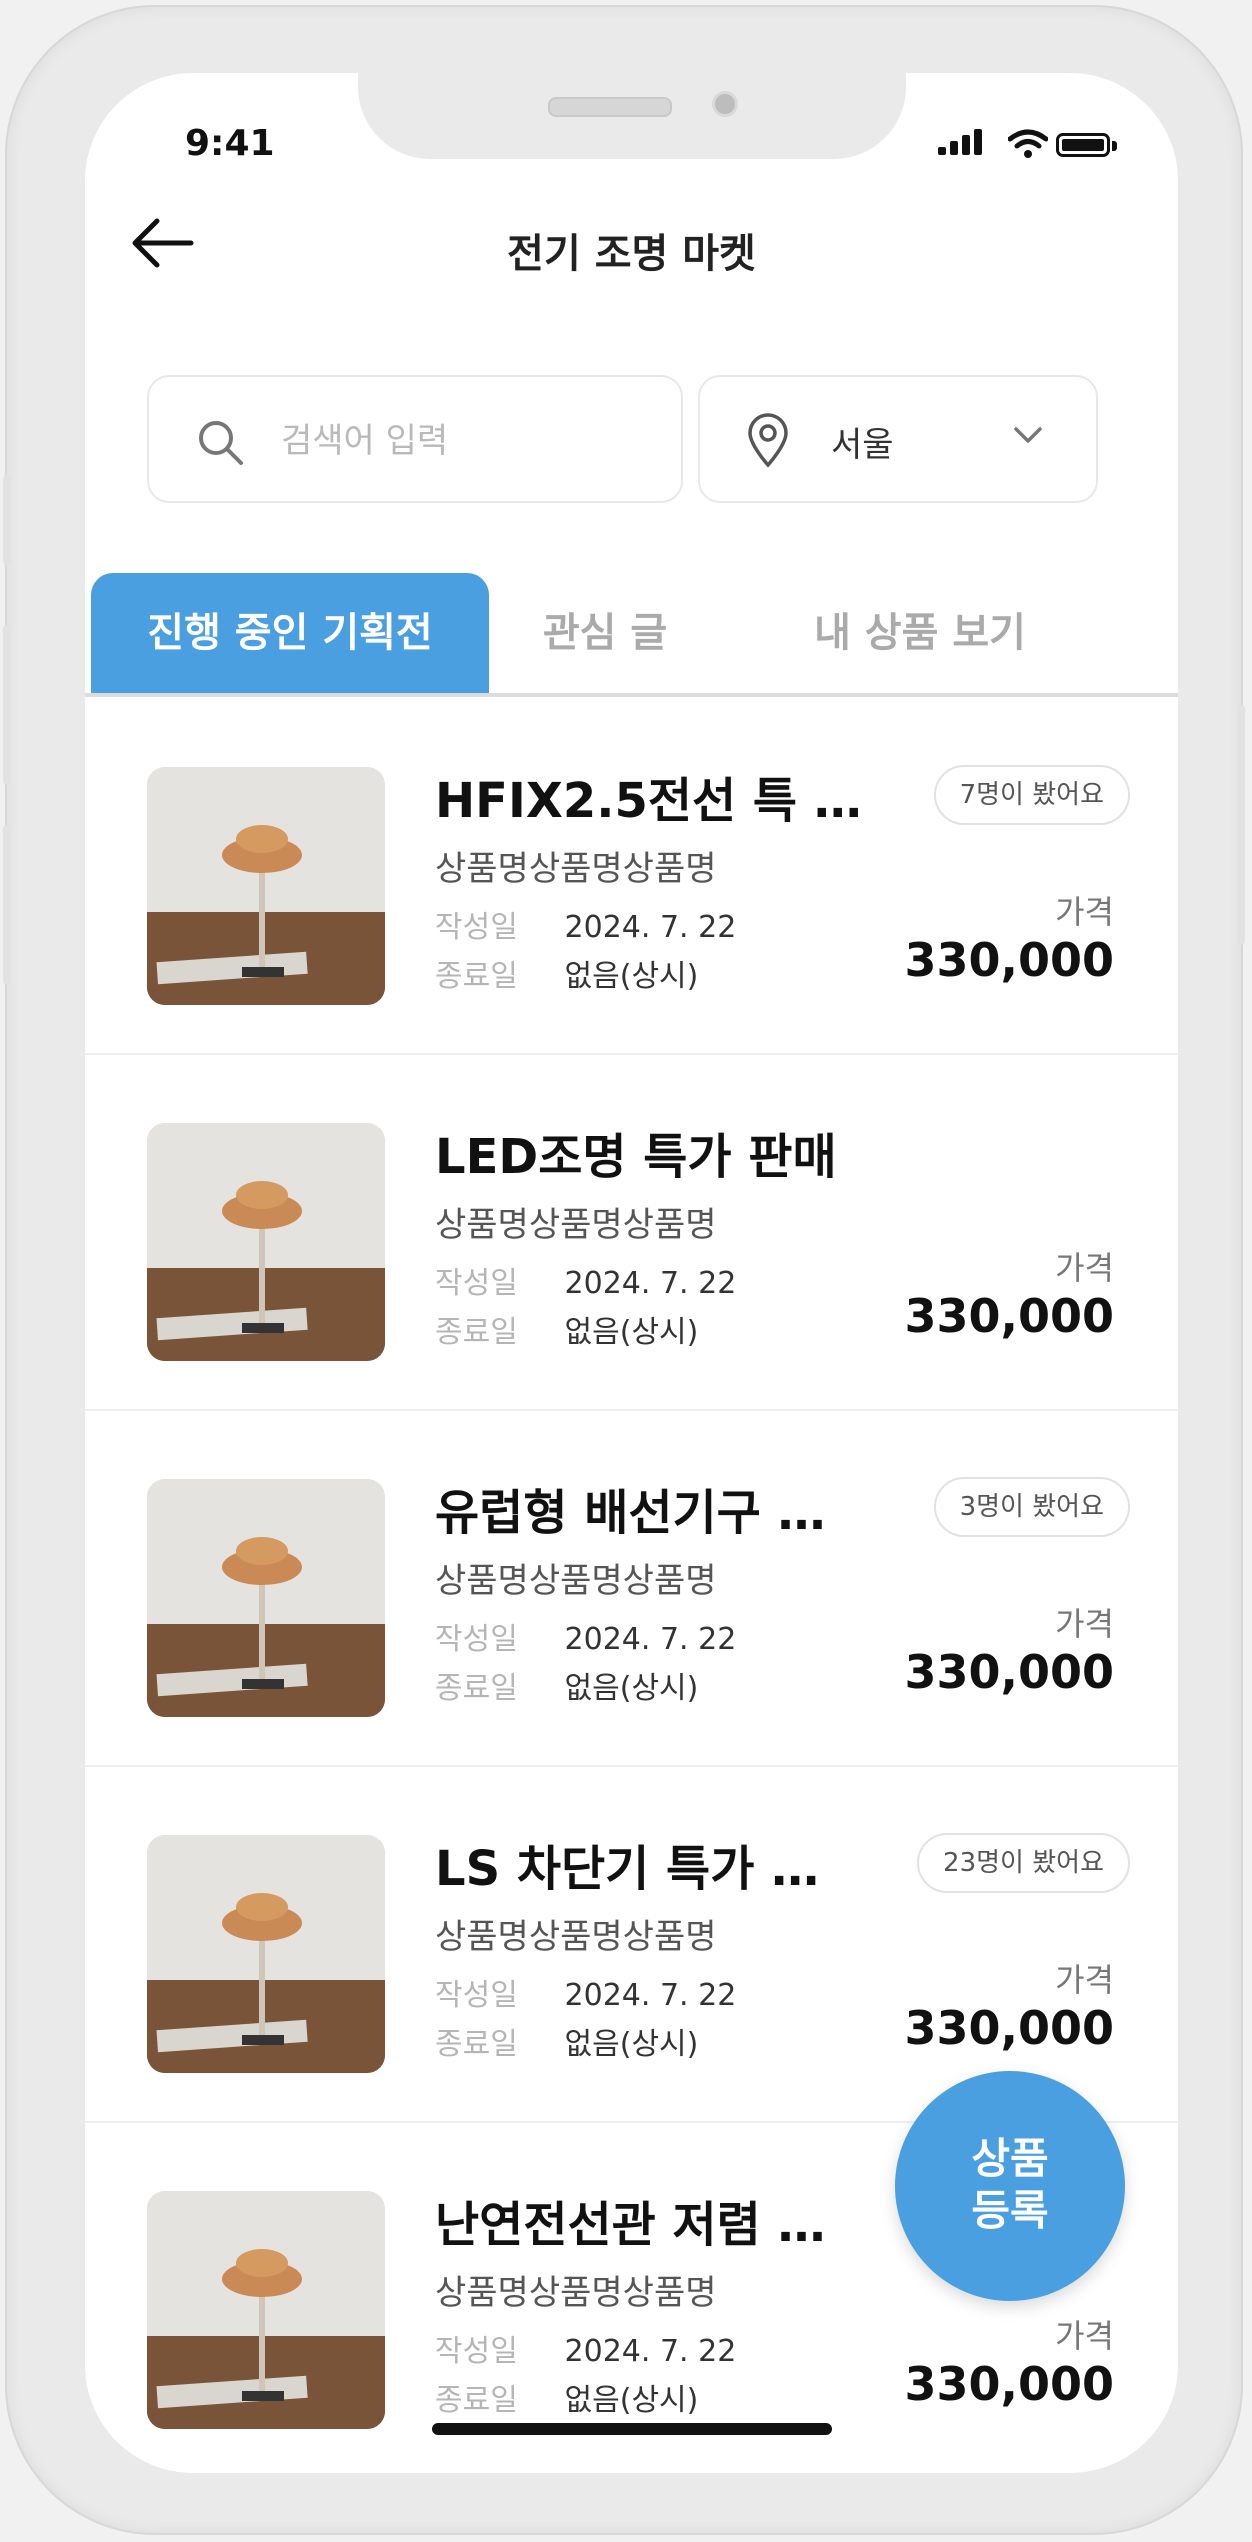 This screenshot has height=2542, width=1252. I want to click on notch, so click(632, 116).